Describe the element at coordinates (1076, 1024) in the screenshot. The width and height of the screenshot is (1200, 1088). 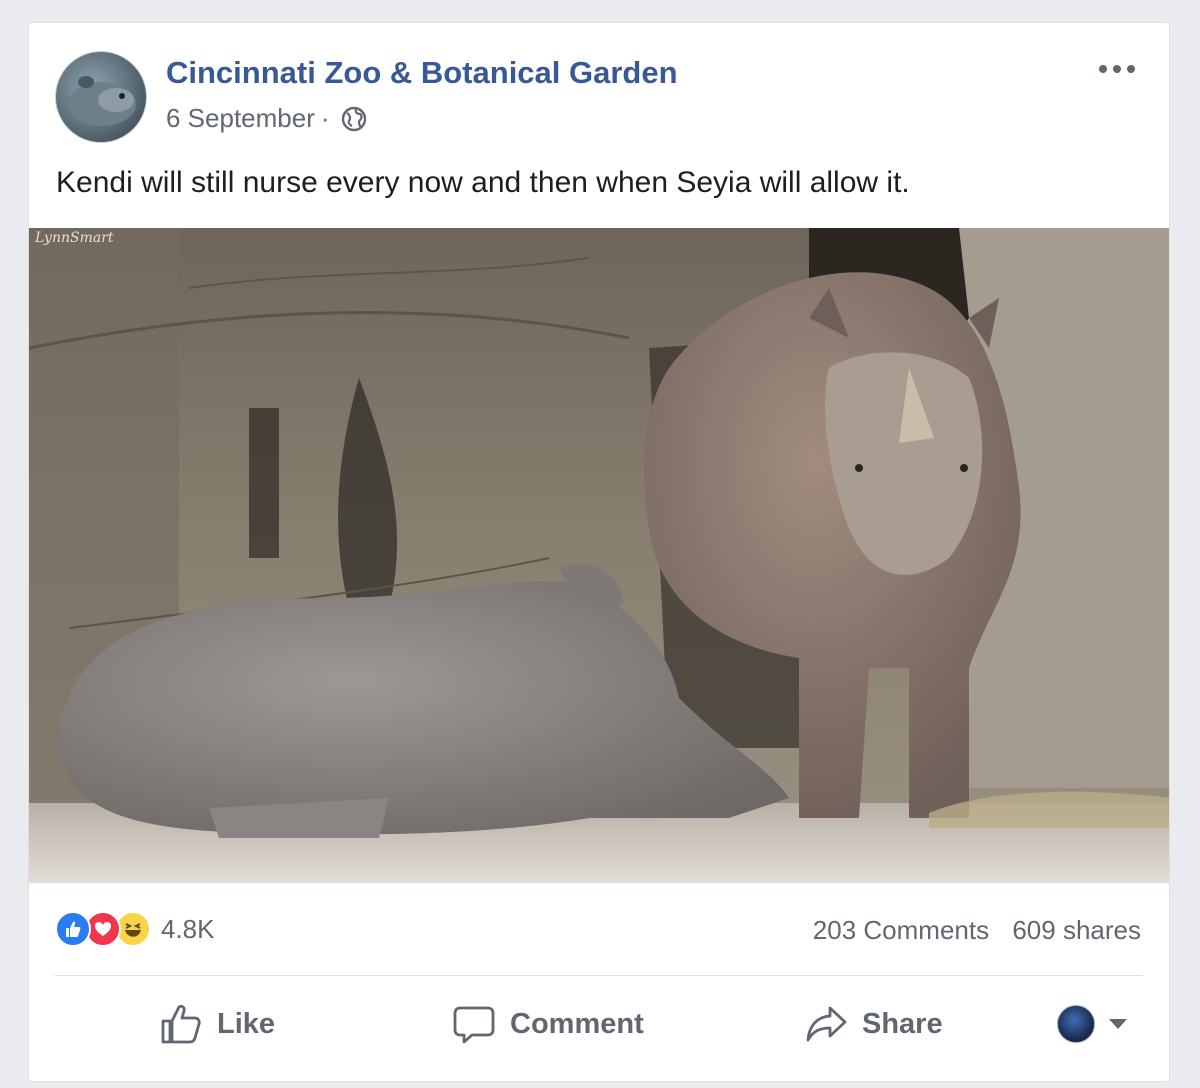
I see `user-avatar` at that location.